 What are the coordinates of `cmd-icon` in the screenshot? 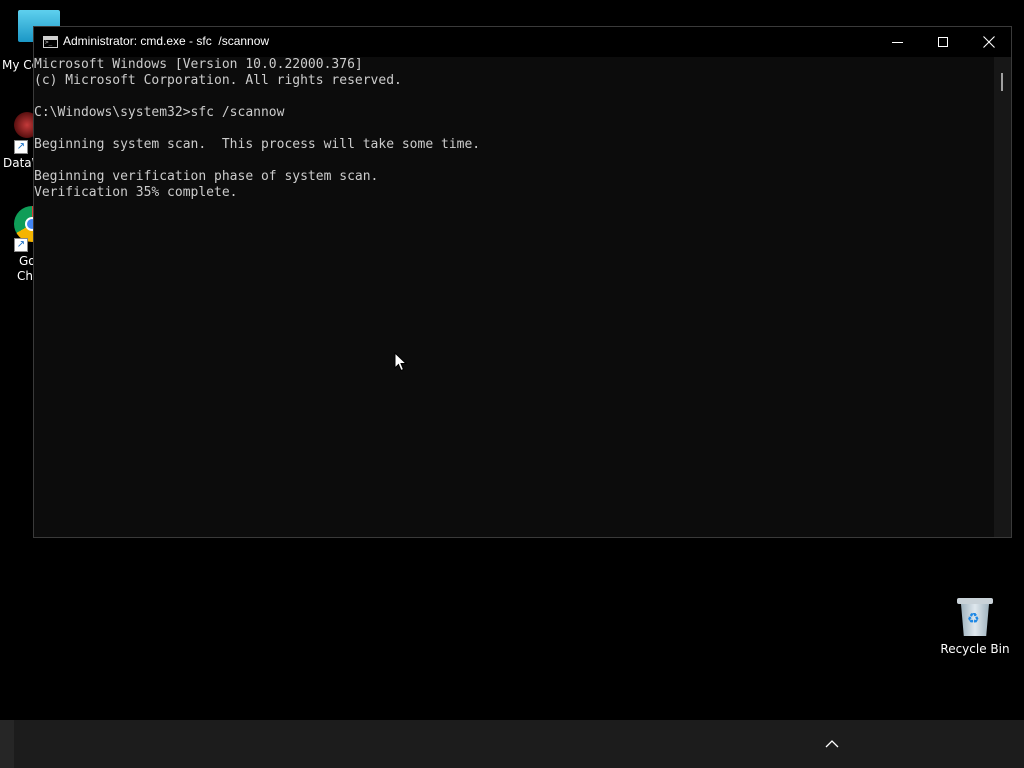 It's located at (50, 42).